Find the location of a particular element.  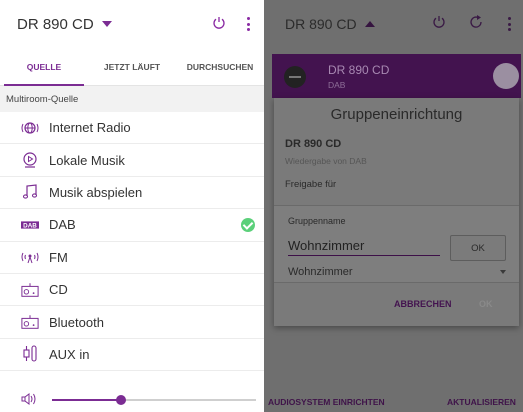

svg-text: DAB is located at coordinates (30, 225).